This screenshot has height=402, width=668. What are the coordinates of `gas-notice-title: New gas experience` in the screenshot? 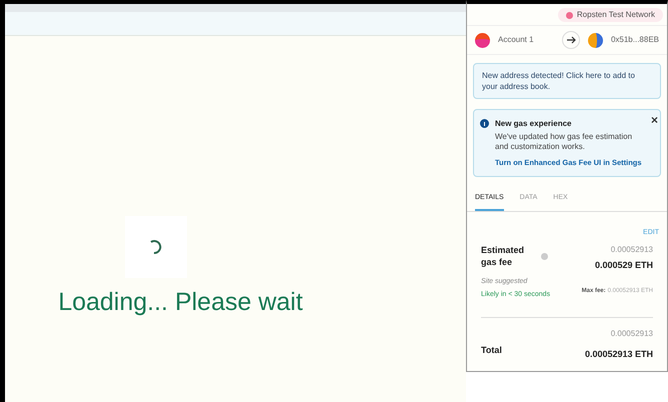 It's located at (533, 124).